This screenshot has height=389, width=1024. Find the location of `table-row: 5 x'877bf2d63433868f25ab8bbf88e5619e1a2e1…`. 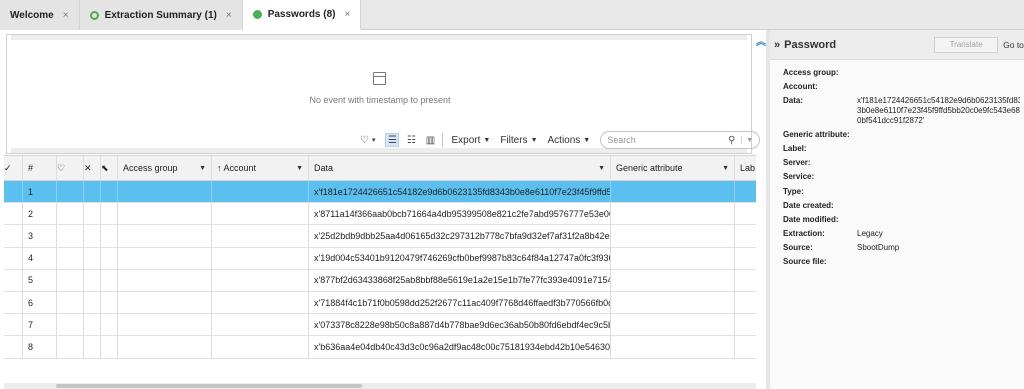

table-row: 5 x'877bf2d63433868f25ab8bbf88e5619e1a2e1… is located at coordinates (380, 280).